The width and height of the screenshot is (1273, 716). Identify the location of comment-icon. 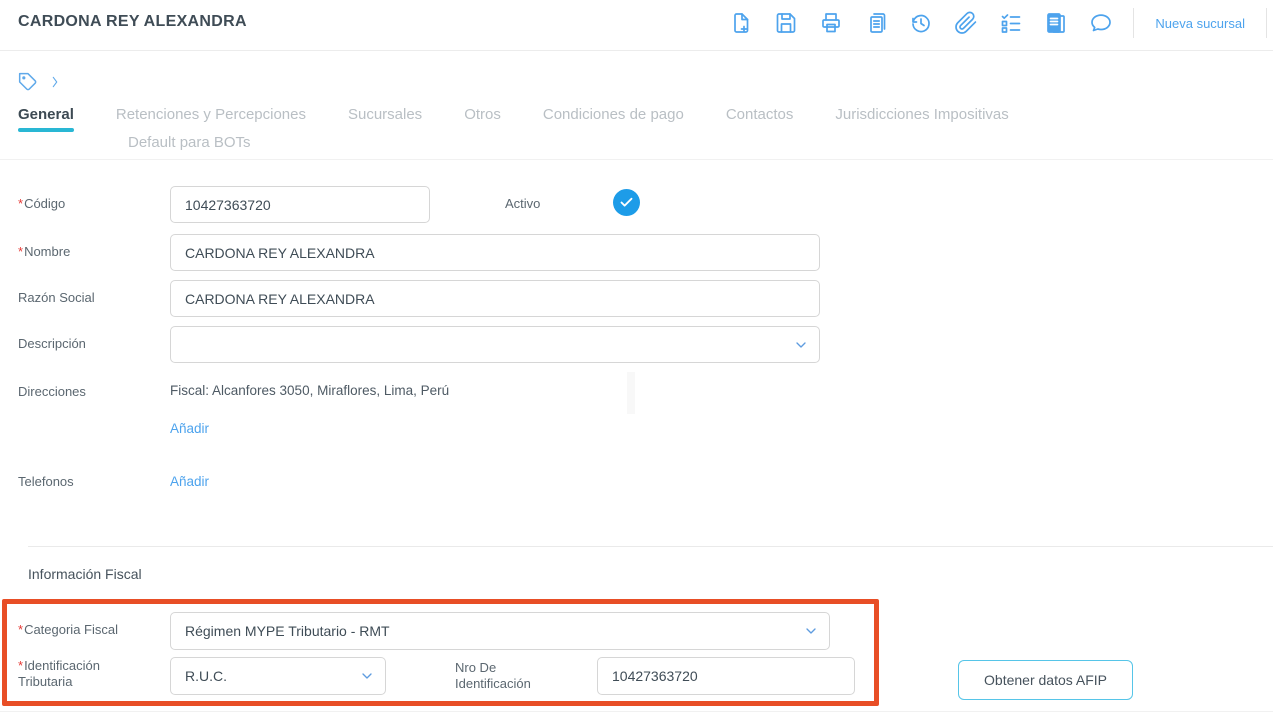
(1101, 23).